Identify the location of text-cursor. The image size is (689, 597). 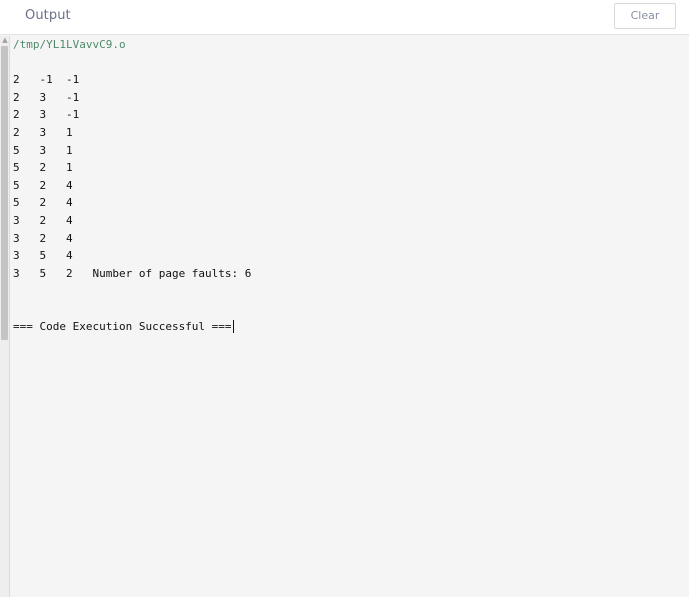
(233, 326).